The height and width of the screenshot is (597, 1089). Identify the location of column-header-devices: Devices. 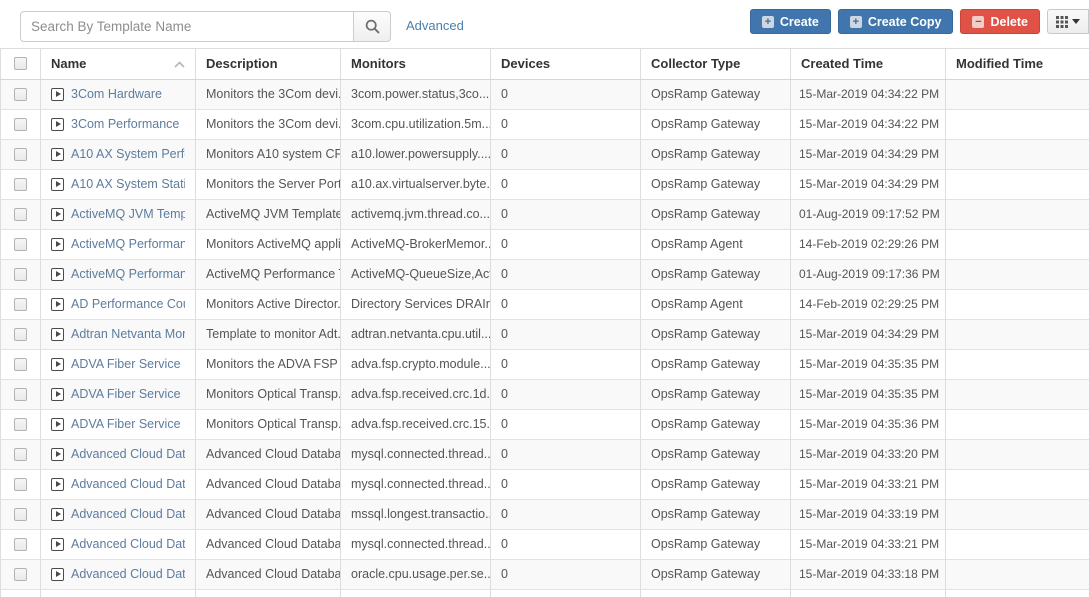
(565, 64).